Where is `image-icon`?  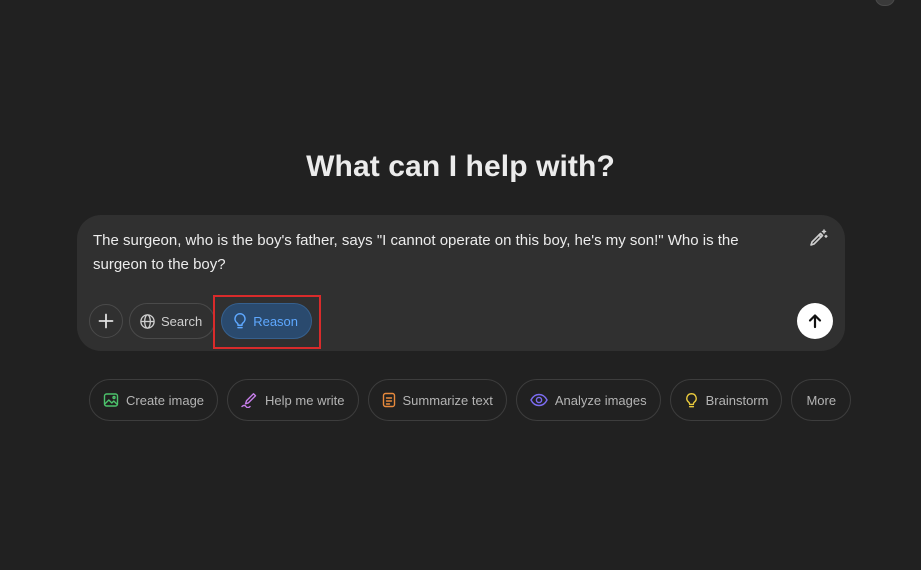
image-icon is located at coordinates (111, 400).